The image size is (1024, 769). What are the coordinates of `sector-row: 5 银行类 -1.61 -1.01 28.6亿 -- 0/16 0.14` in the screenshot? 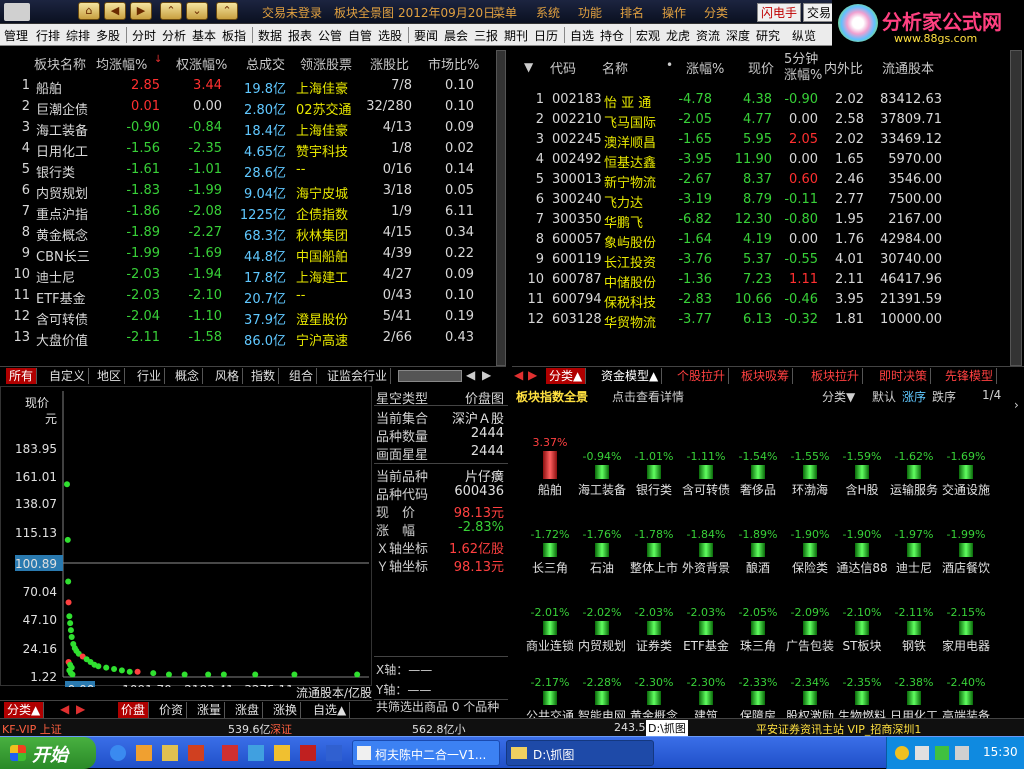 It's located at (248, 170).